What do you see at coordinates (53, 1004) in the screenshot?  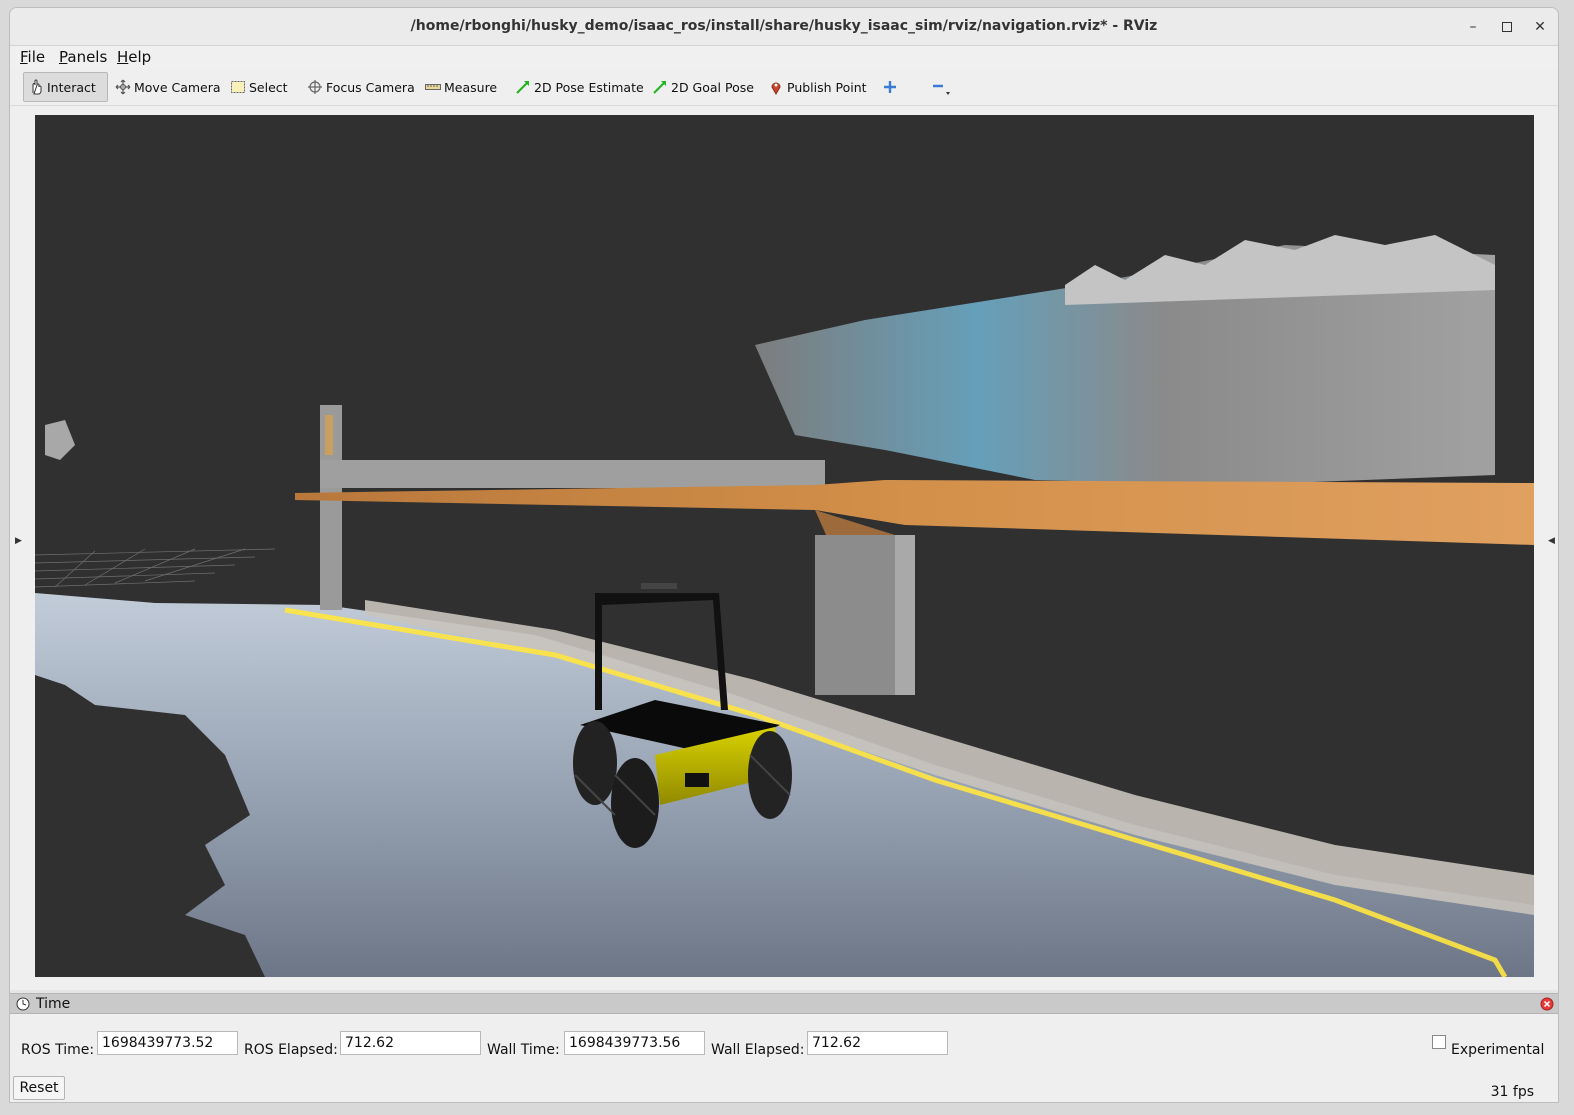 I see `time-panel-title: Time` at bounding box center [53, 1004].